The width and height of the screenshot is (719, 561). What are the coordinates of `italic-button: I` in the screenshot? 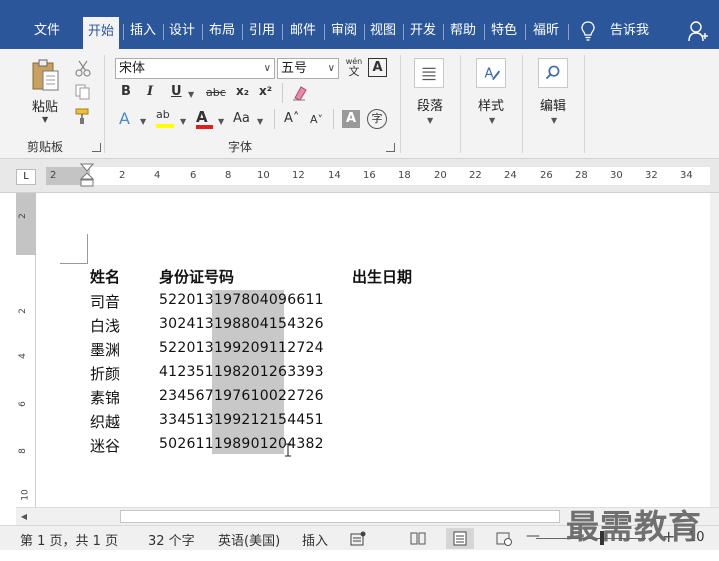 It's located at (150, 91).